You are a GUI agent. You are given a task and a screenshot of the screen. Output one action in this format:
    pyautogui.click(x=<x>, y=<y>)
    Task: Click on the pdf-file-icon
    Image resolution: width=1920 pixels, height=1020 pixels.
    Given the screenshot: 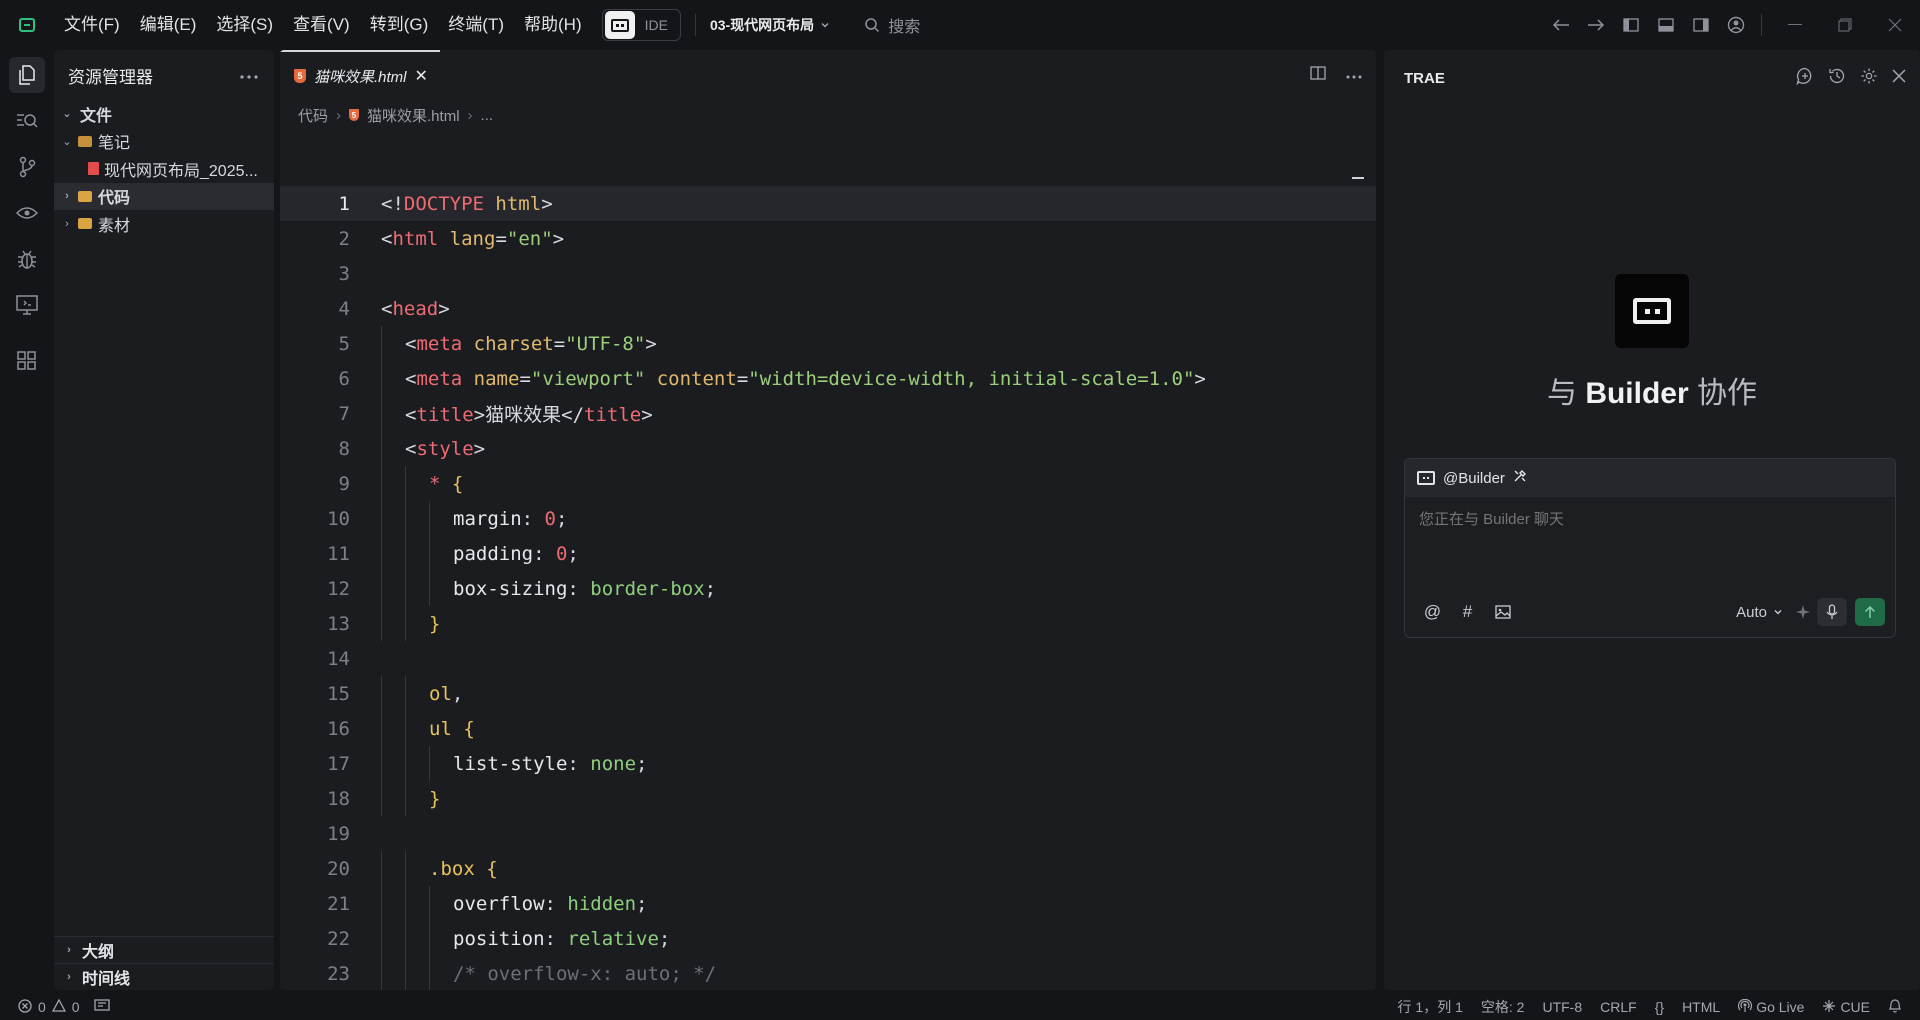 What is the action you would take?
    pyautogui.click(x=93, y=169)
    